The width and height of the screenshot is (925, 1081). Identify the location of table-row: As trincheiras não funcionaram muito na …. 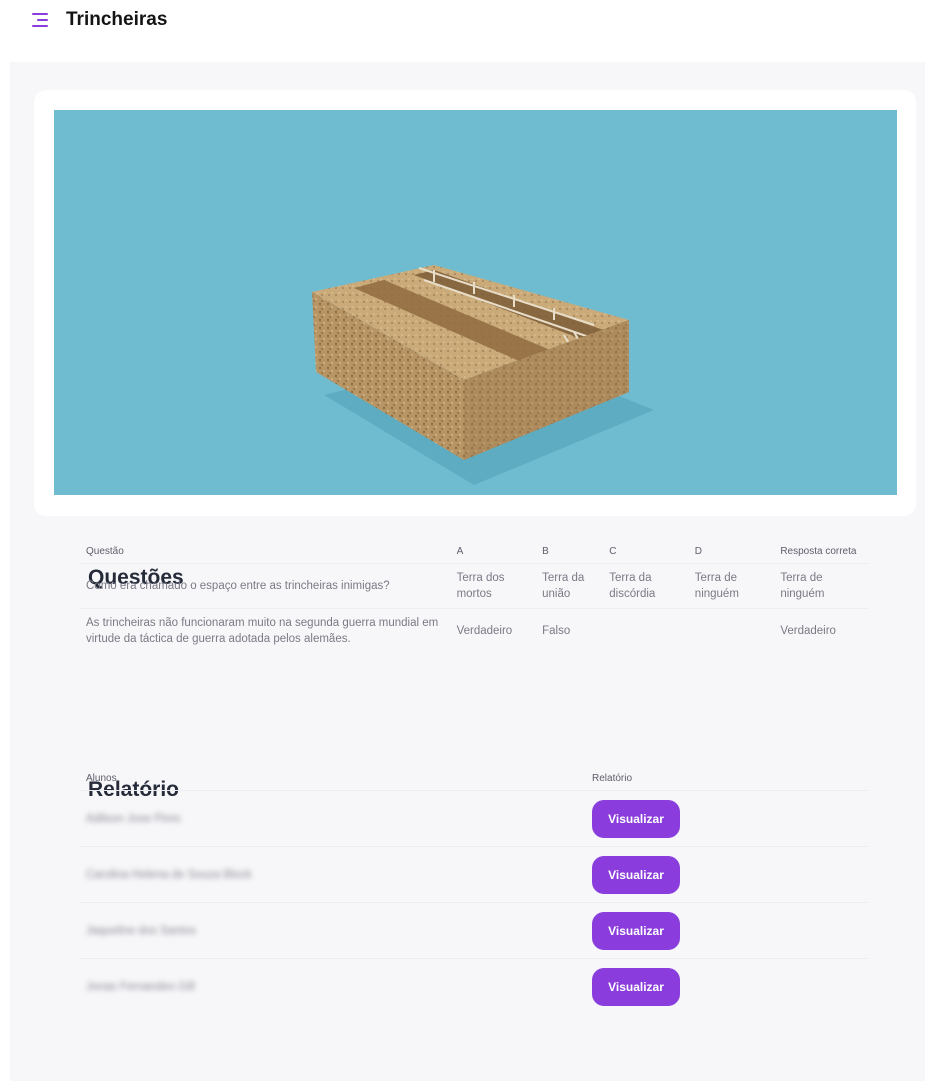
(474, 630).